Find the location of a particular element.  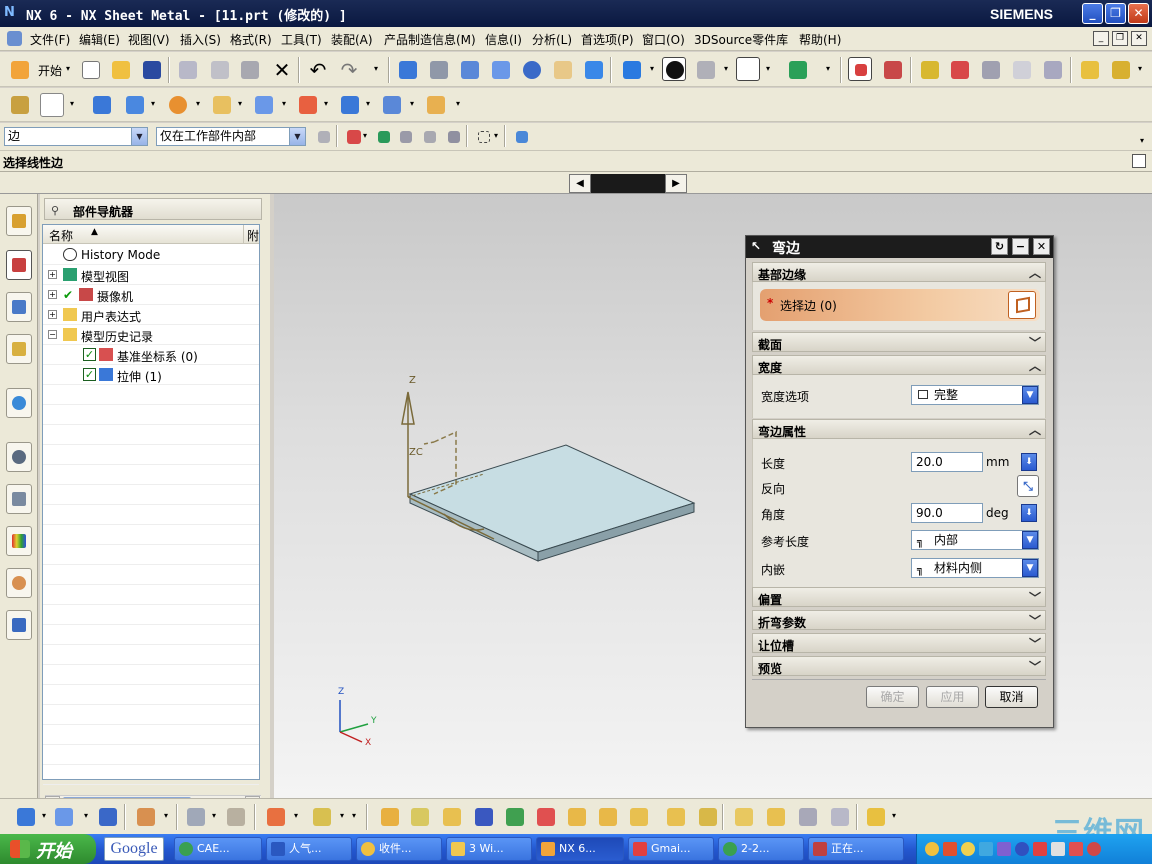

section-relief: 让位槽 ﹀ is located at coordinates (899, 643).